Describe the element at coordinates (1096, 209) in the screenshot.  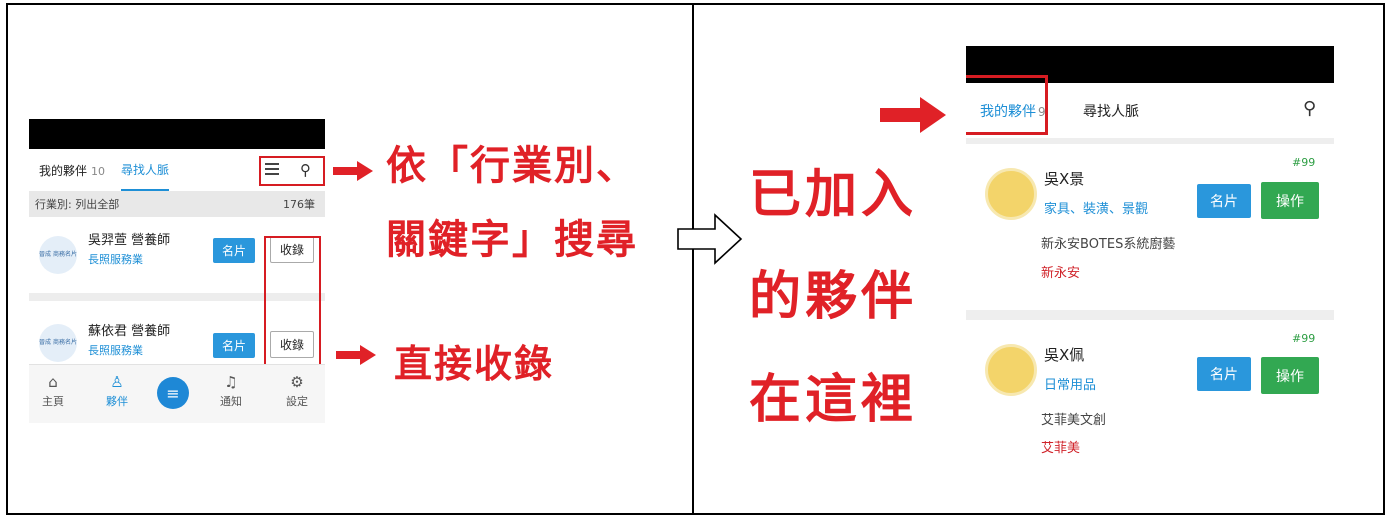
I see `contact-industry: 家具、裝潢、景觀` at that location.